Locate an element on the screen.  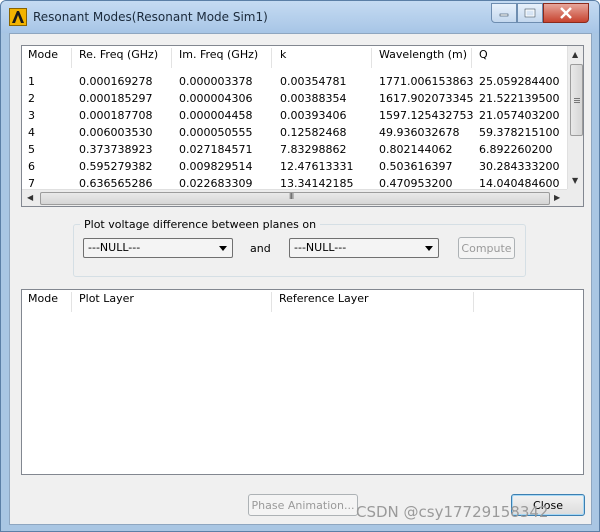
scroll-up-arrow-icon: ▲ is located at coordinates (575, 54).